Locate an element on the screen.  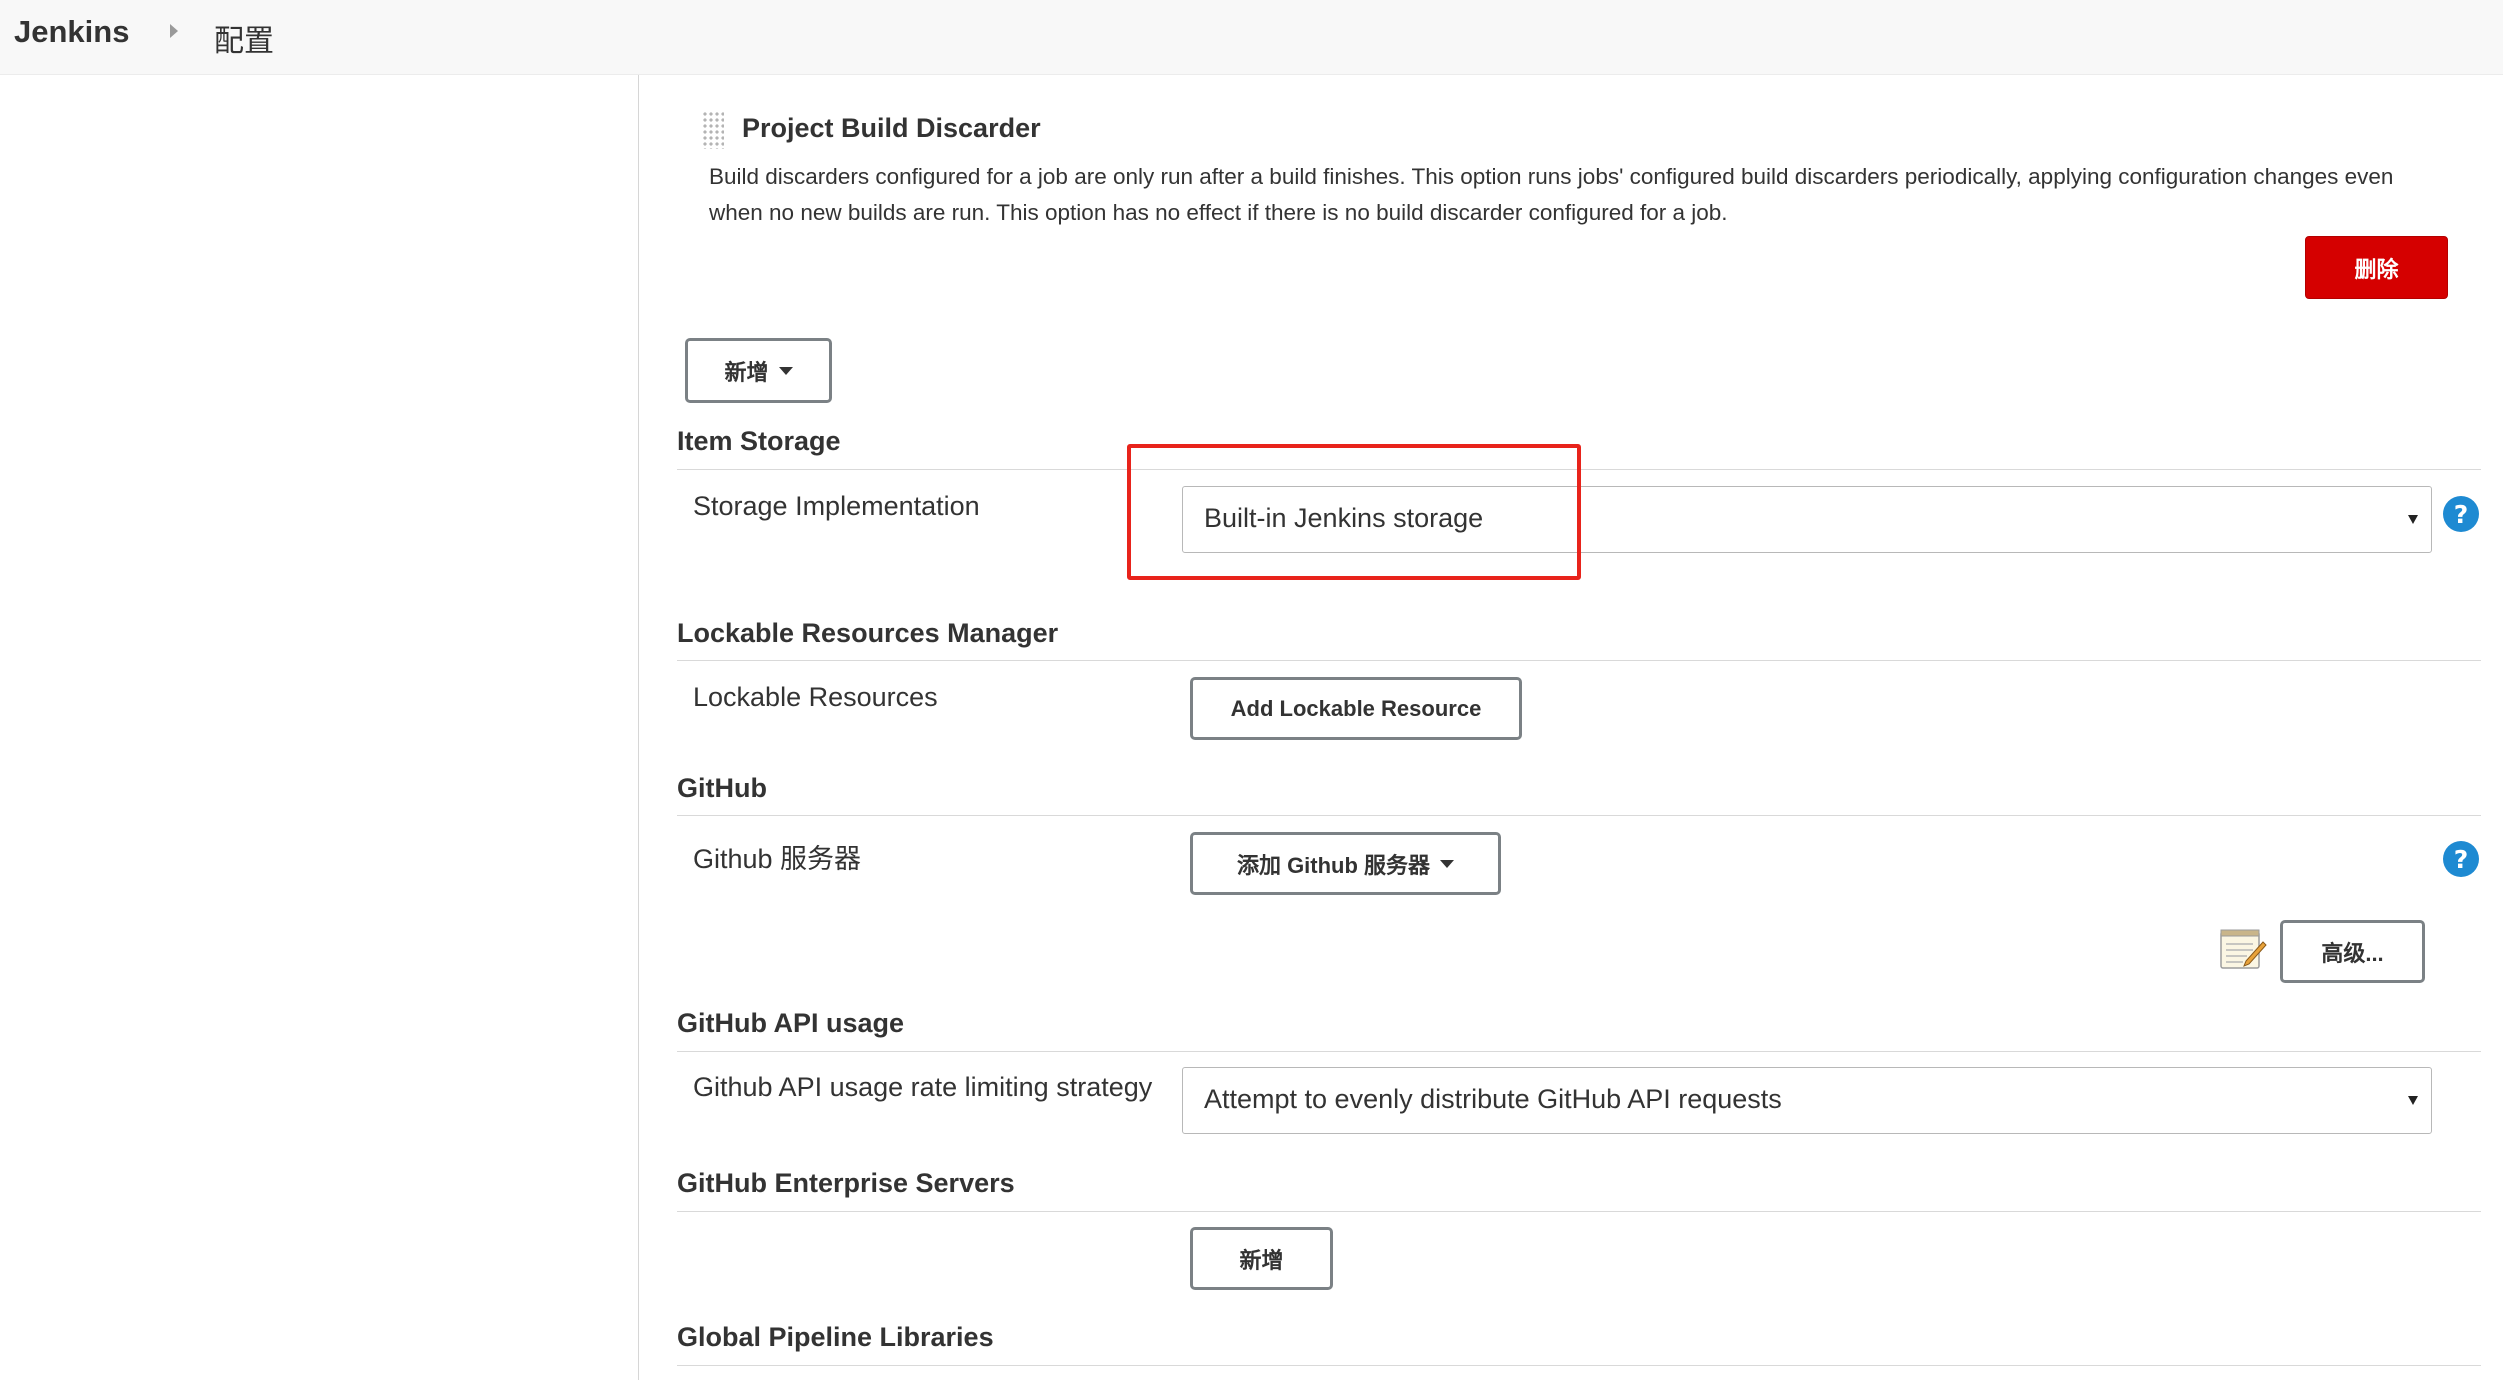
add-discarder-button: 新增 is located at coordinates (758, 370).